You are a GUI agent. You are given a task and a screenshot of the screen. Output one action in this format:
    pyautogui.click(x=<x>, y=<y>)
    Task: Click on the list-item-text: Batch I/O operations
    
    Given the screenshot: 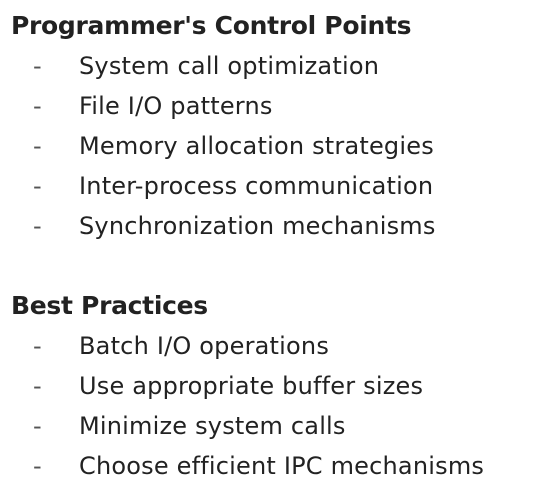 What is the action you would take?
    pyautogui.click(x=204, y=346)
    